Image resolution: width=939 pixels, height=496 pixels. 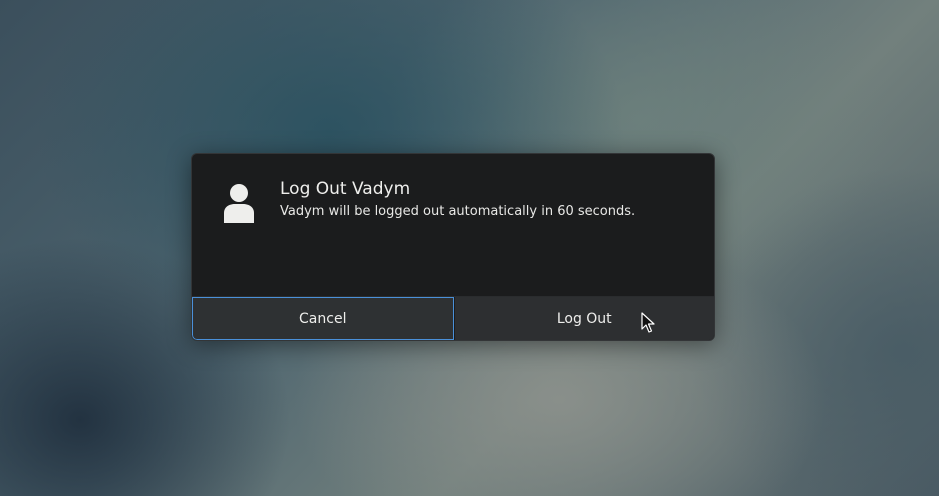 I want to click on cancel-button: Cancel, so click(x=323, y=318).